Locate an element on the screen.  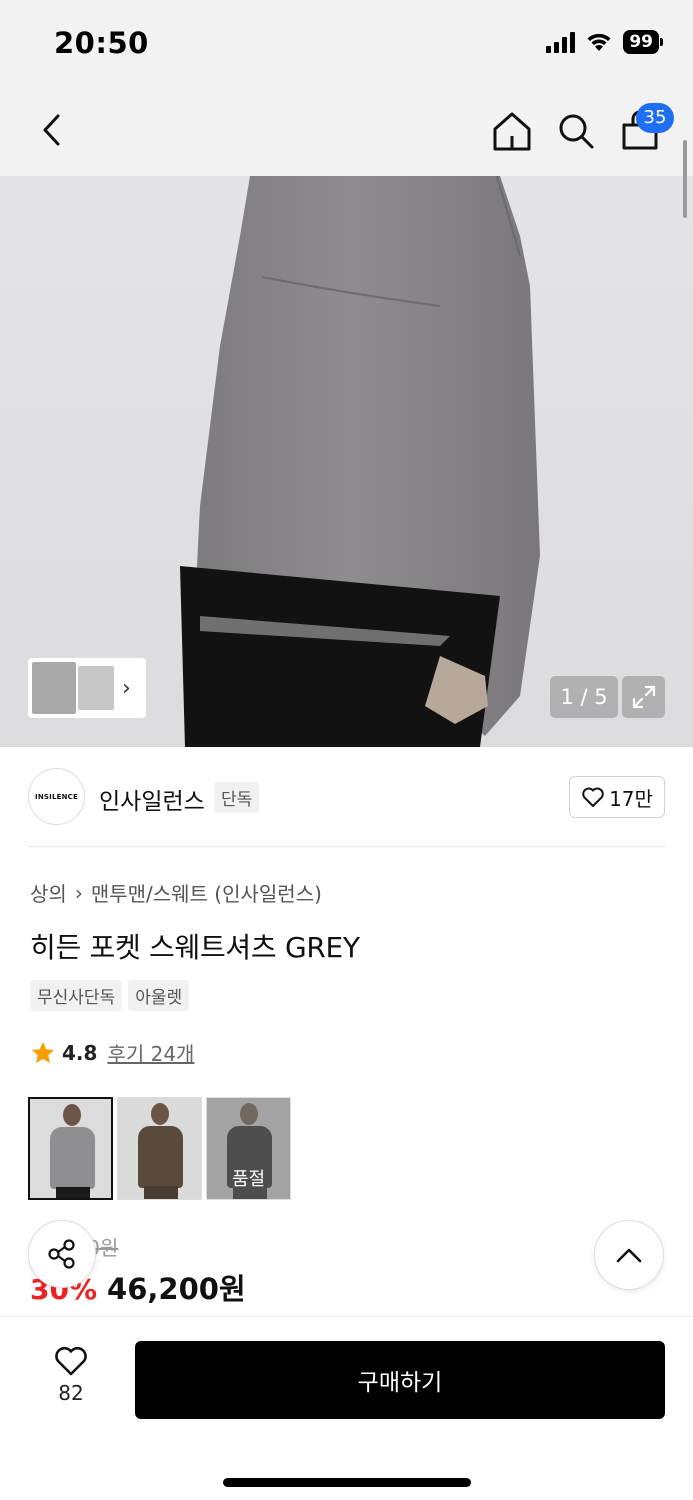
chevron-up-icon is located at coordinates (629, 1255).